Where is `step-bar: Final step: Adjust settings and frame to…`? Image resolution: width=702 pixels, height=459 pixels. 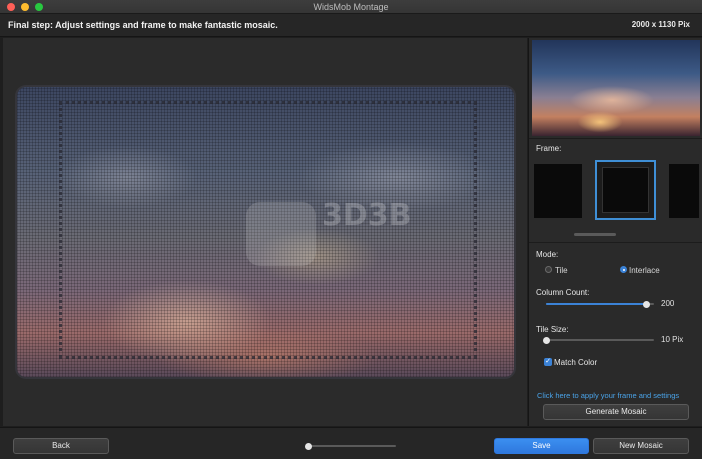
step-bar: Final step: Adjust settings and frame to… is located at coordinates (351, 25).